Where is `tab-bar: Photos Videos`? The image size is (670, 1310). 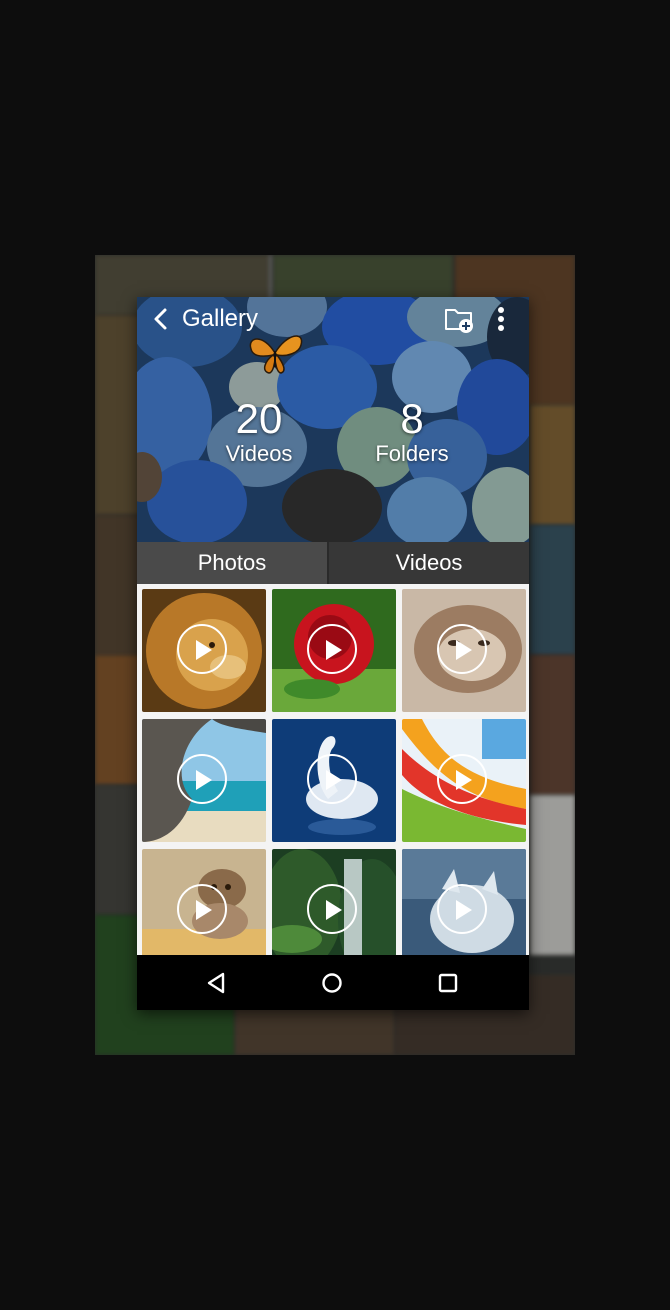 tab-bar: Photos Videos is located at coordinates (333, 563).